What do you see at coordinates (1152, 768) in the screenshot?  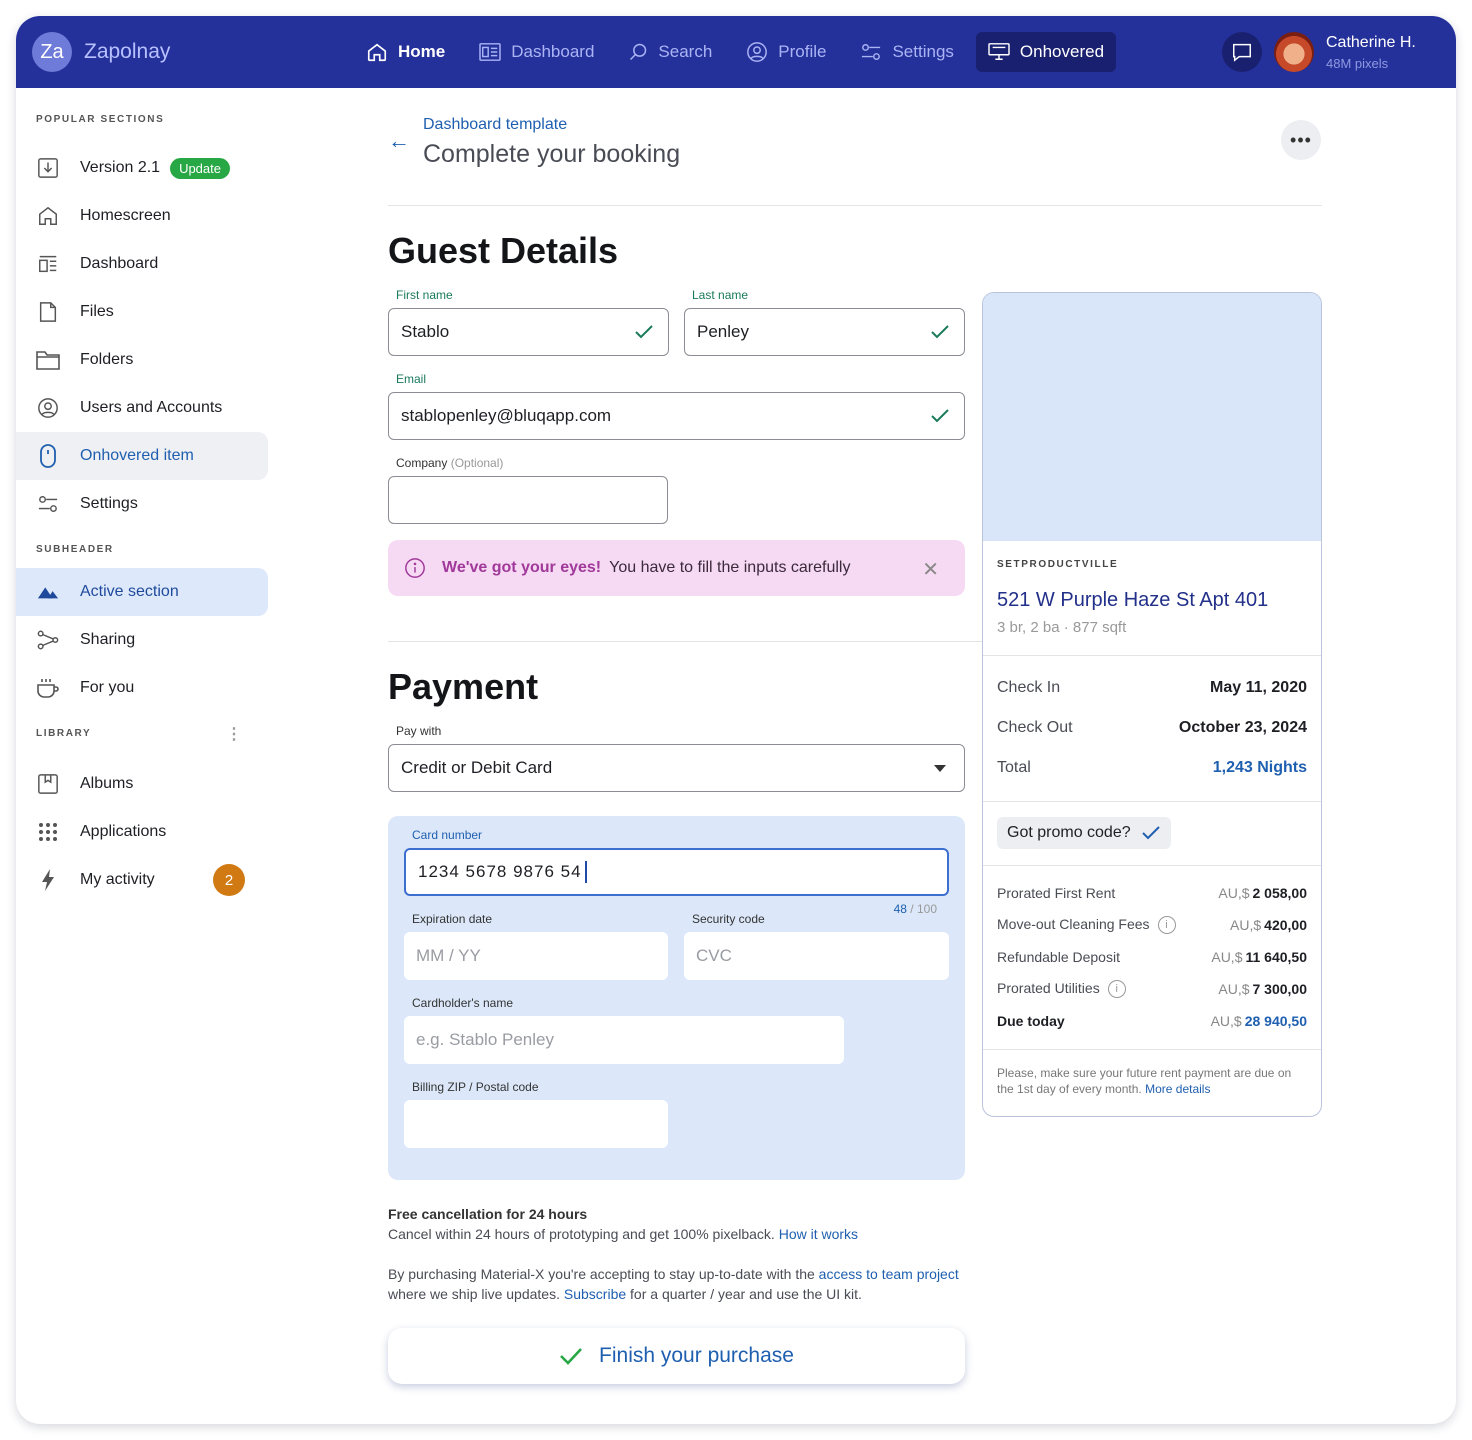 I see `total-row: Total 1,243 Nights` at bounding box center [1152, 768].